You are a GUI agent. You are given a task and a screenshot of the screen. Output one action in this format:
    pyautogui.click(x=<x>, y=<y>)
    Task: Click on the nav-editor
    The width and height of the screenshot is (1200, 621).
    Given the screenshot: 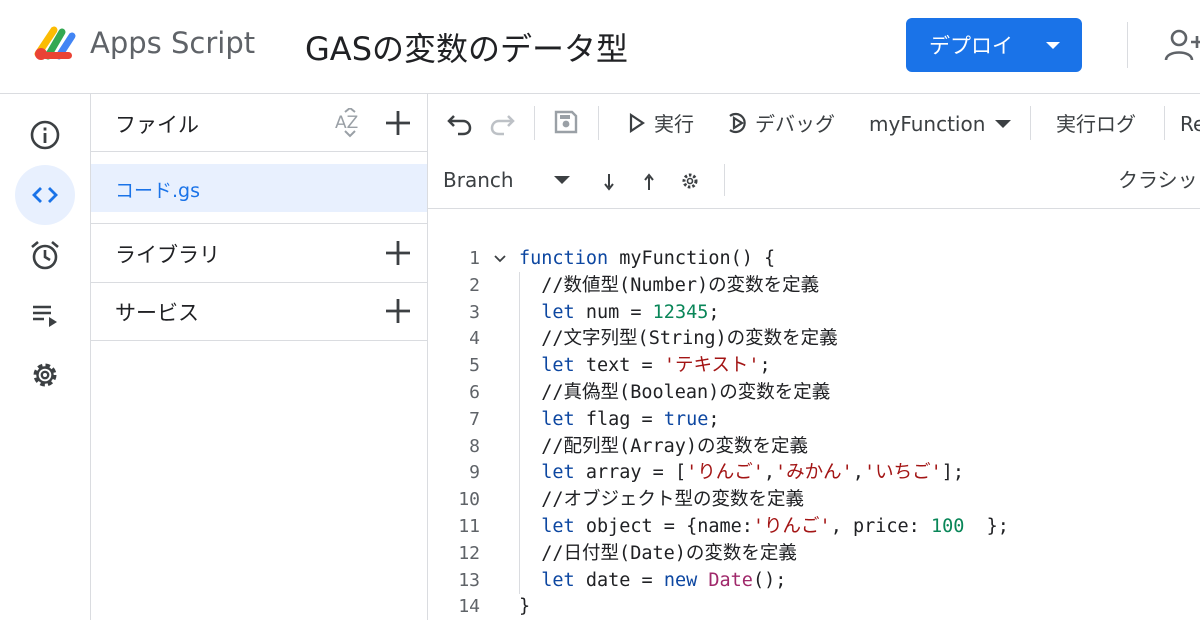 What is the action you would take?
    pyautogui.click(x=45, y=195)
    